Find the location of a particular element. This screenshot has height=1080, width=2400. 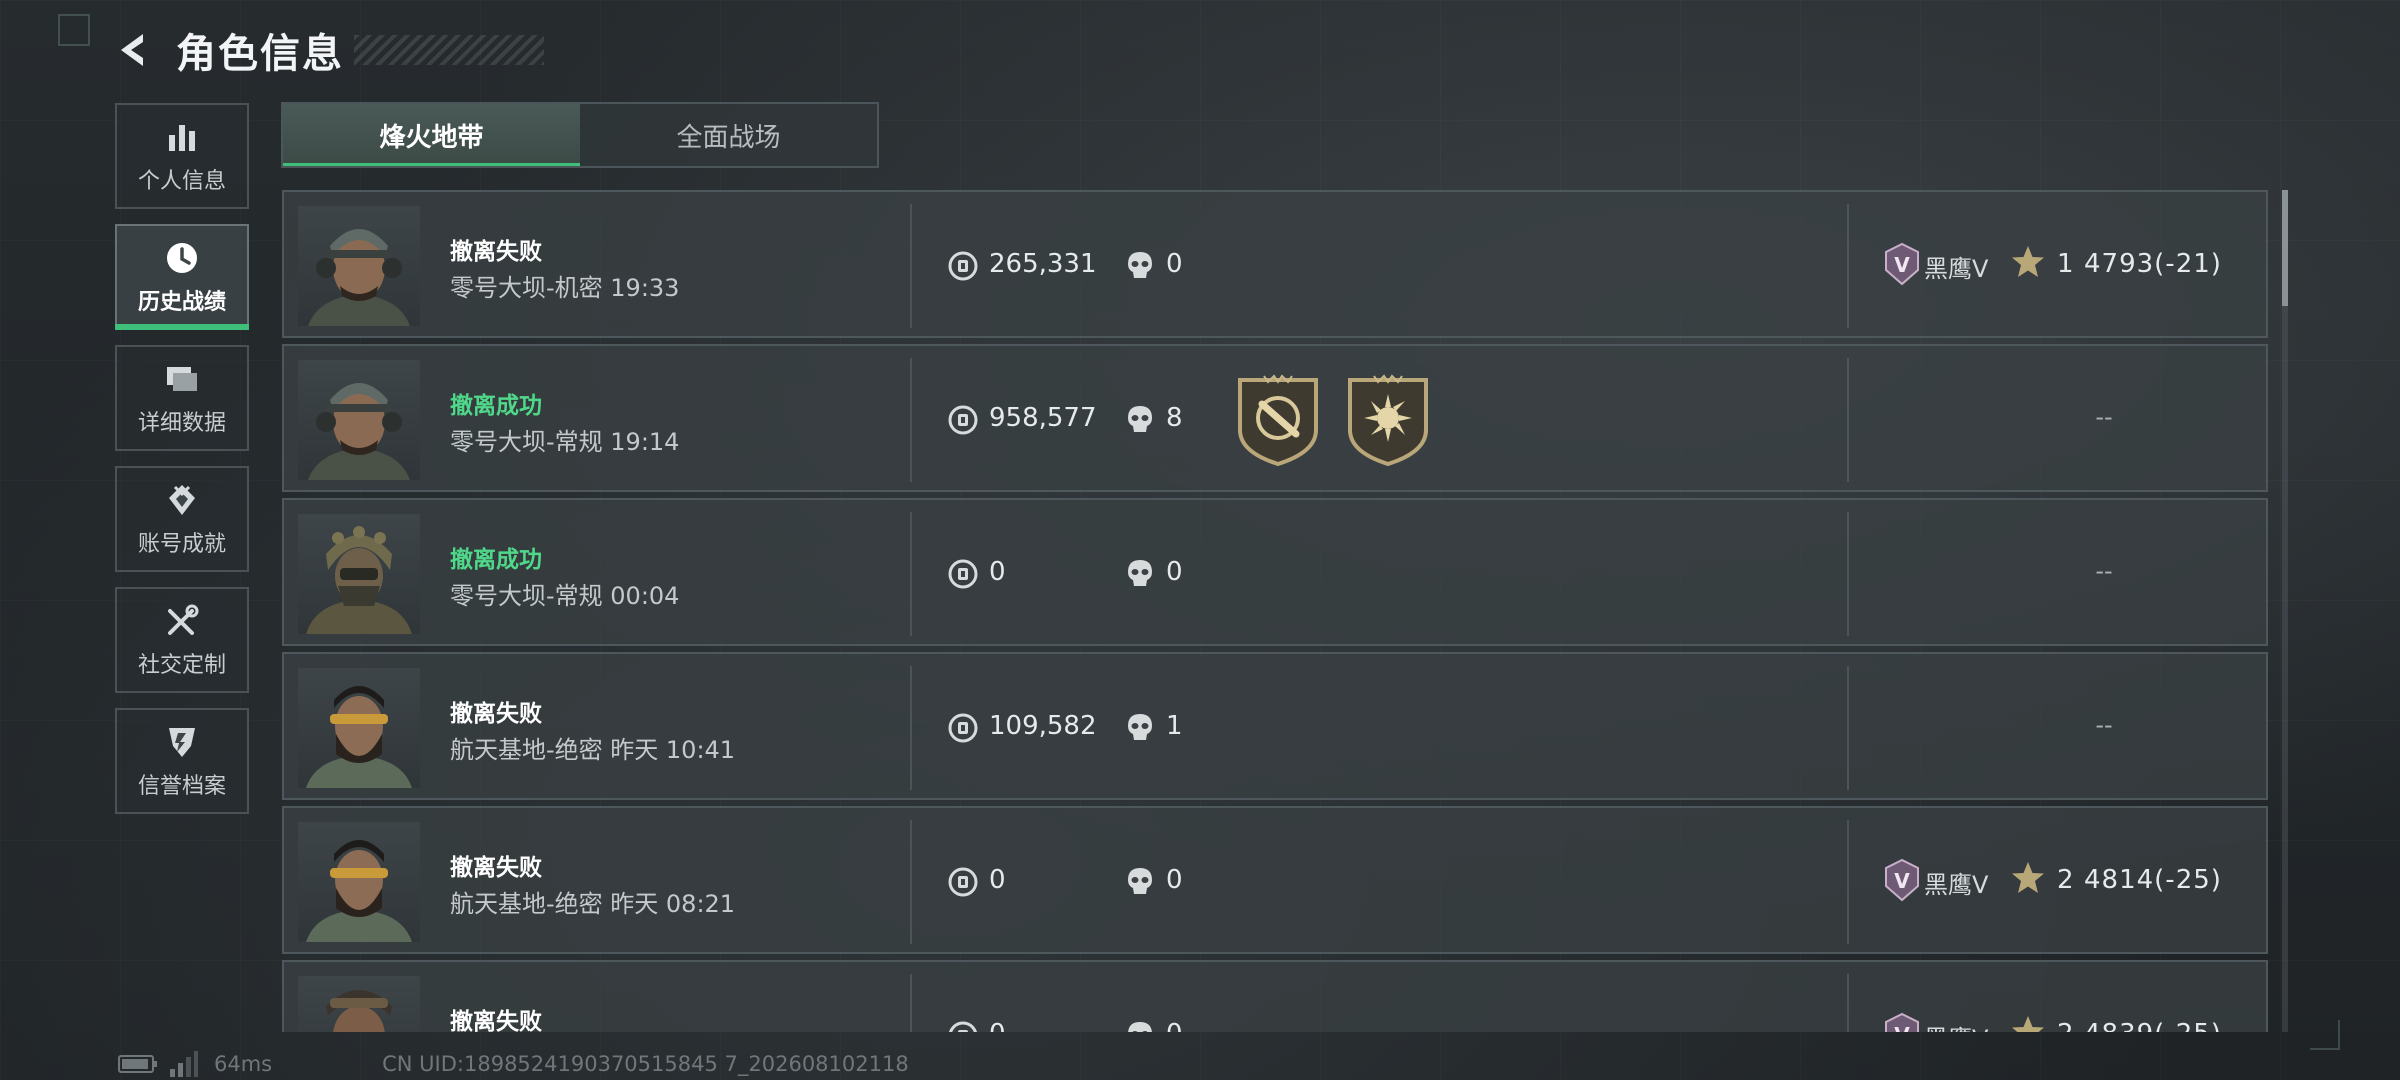

coin-value: 109,582 is located at coordinates (1043, 726).